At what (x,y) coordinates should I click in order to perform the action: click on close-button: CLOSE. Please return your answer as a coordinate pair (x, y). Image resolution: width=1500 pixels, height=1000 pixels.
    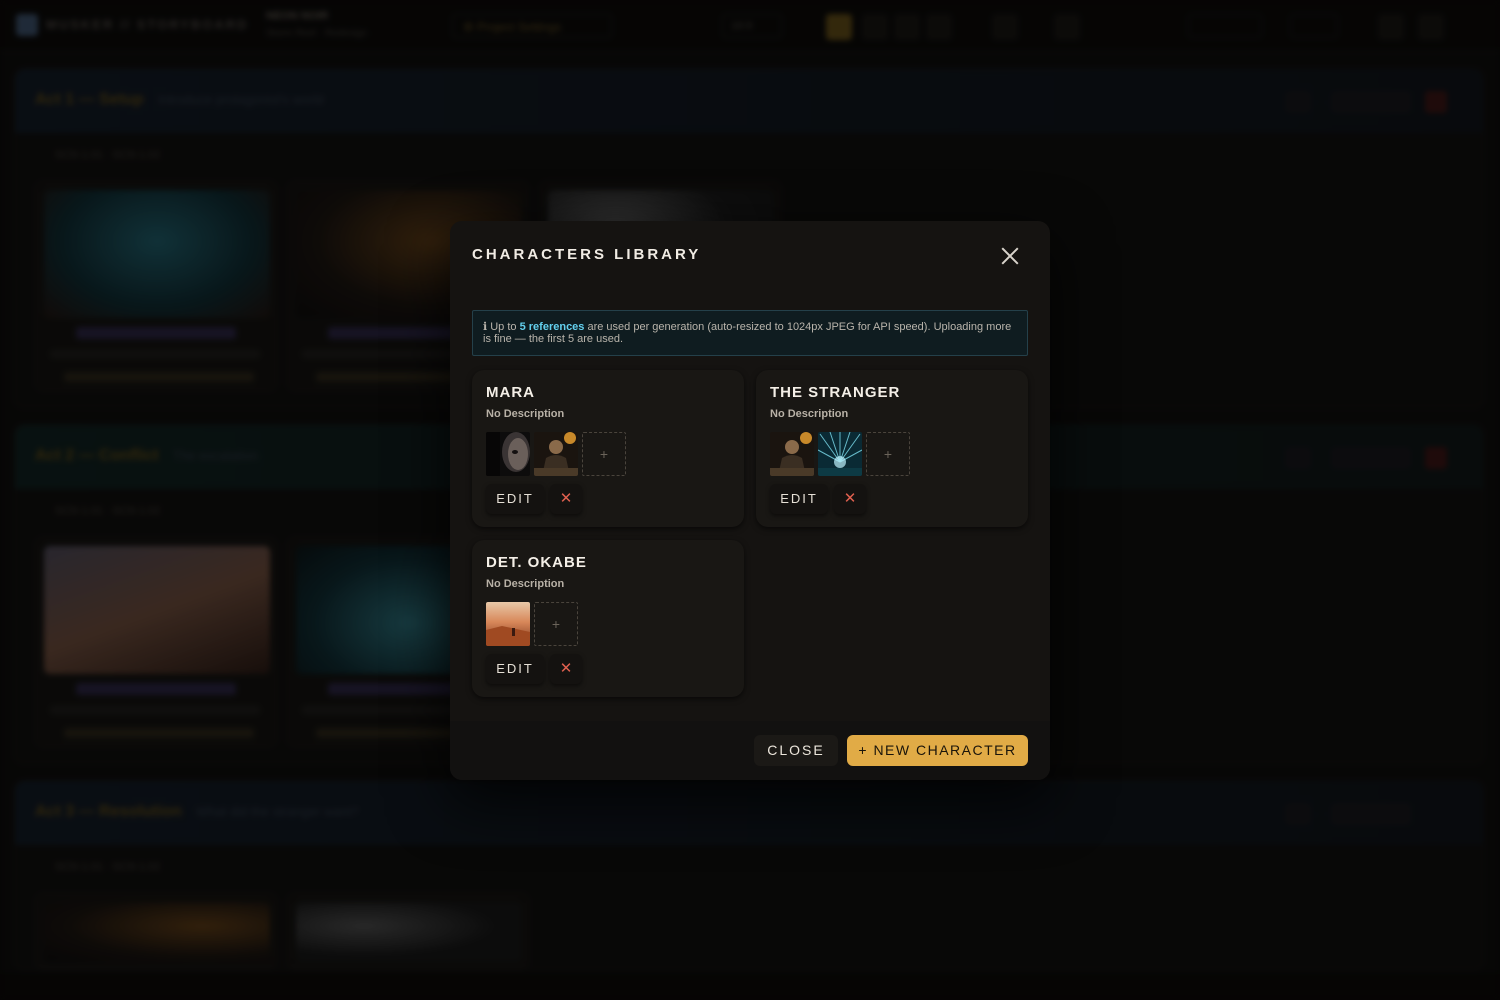
    Looking at the image, I should click on (796, 750).